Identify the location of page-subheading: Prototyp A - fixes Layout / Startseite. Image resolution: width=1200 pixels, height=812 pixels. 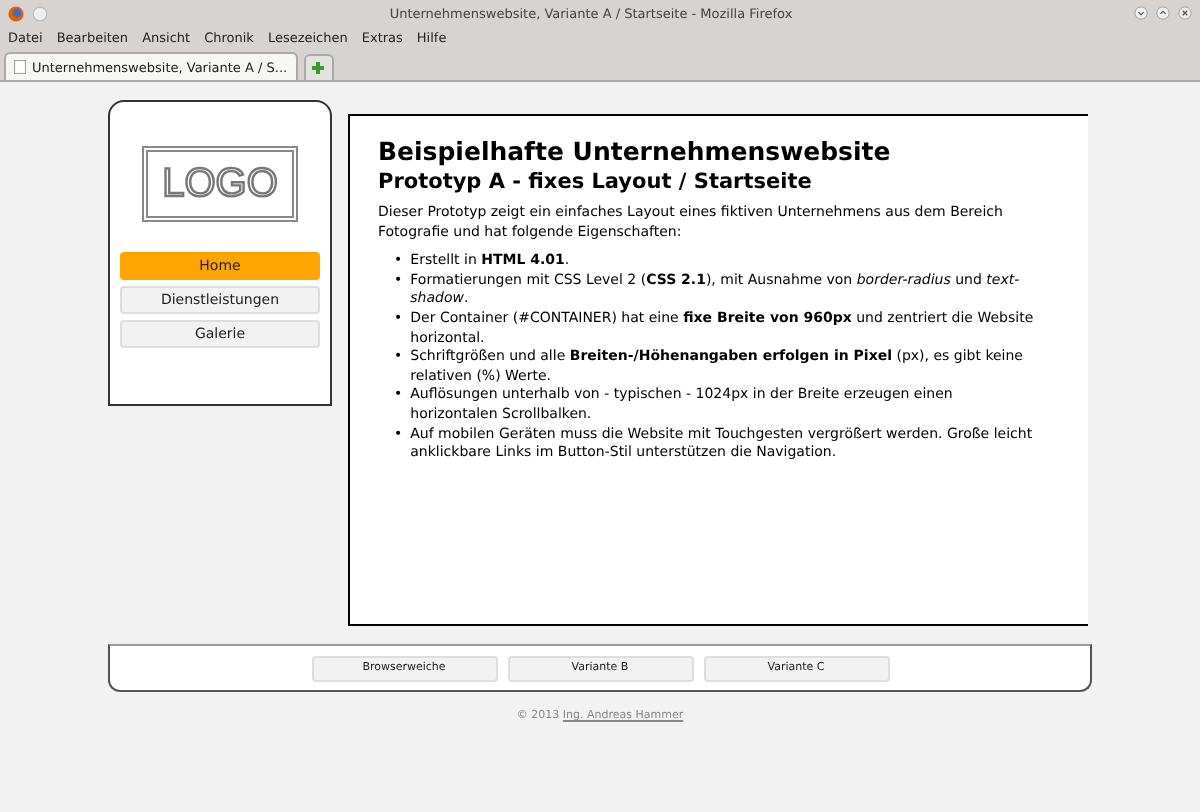
(596, 182).